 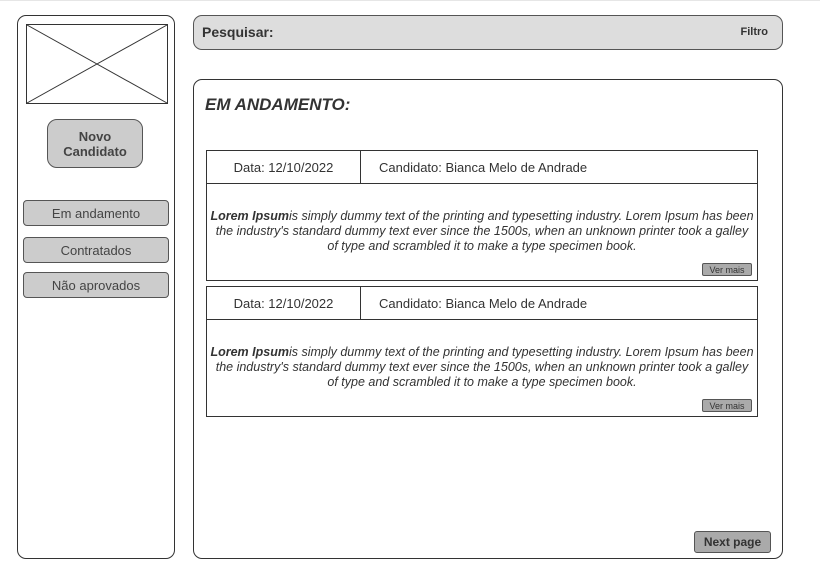 I want to click on image-placeholder-icon, so click(x=97, y=64).